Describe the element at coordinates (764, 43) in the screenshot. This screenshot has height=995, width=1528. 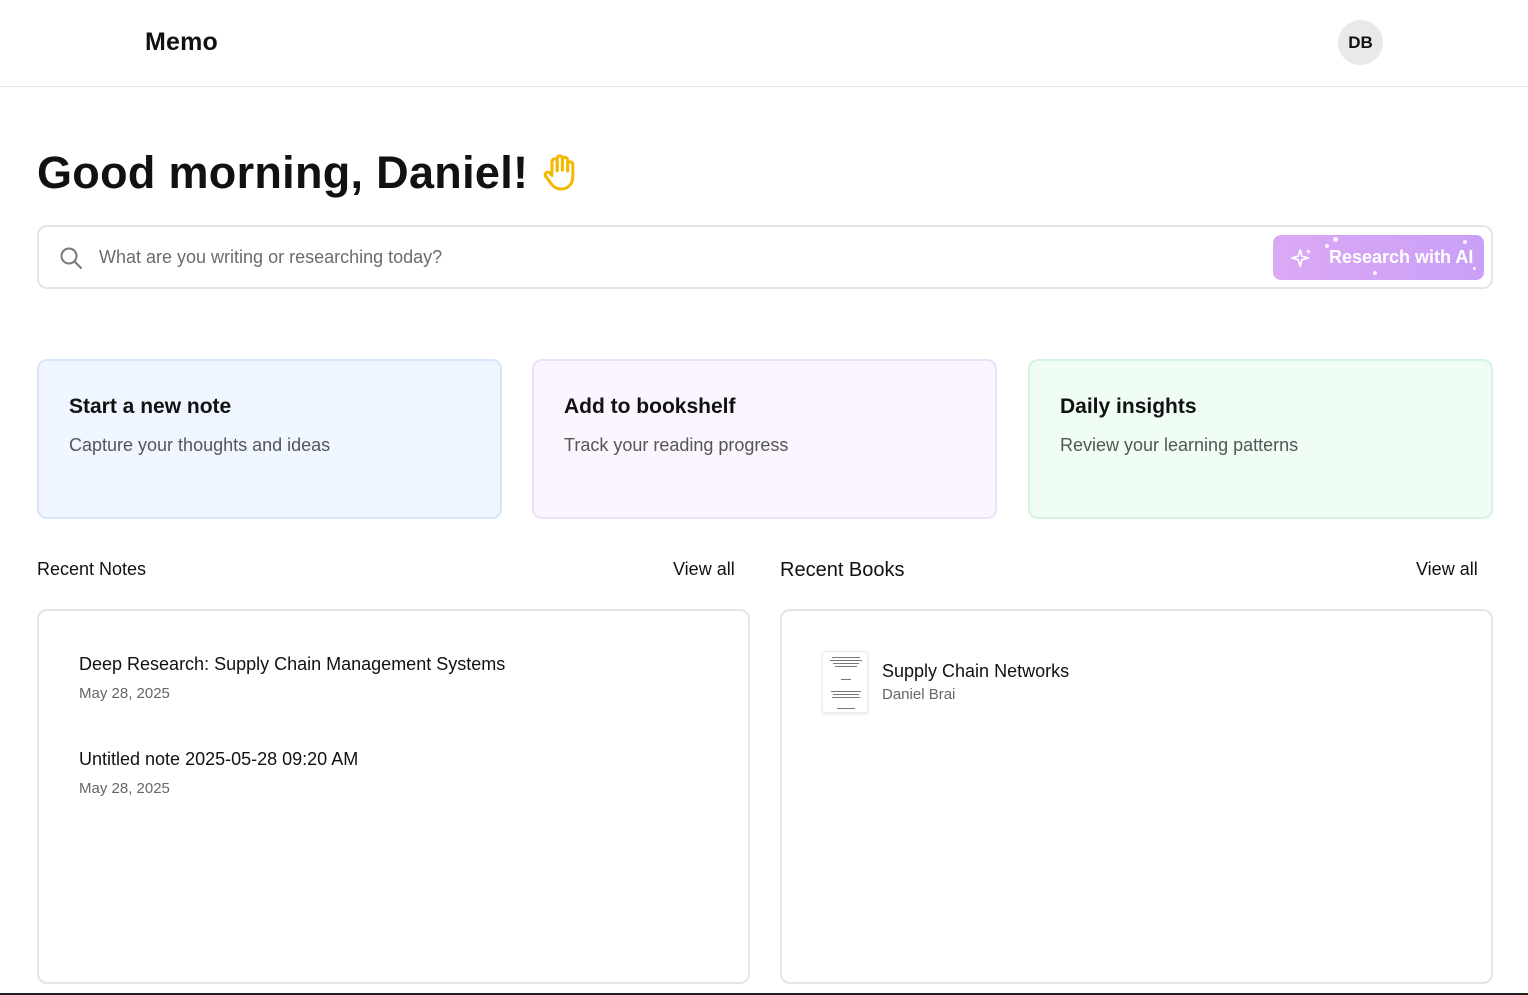
I see `top-bar: Memo DB` at that location.